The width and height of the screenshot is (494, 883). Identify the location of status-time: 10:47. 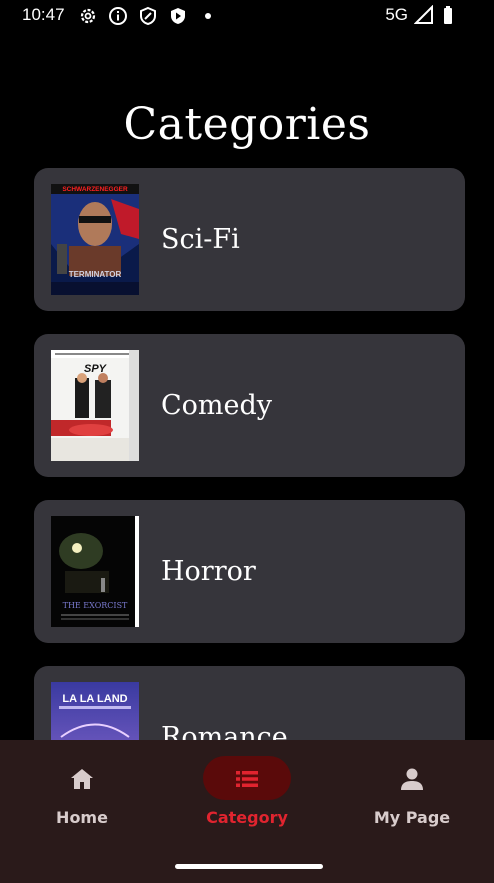
(43, 14).